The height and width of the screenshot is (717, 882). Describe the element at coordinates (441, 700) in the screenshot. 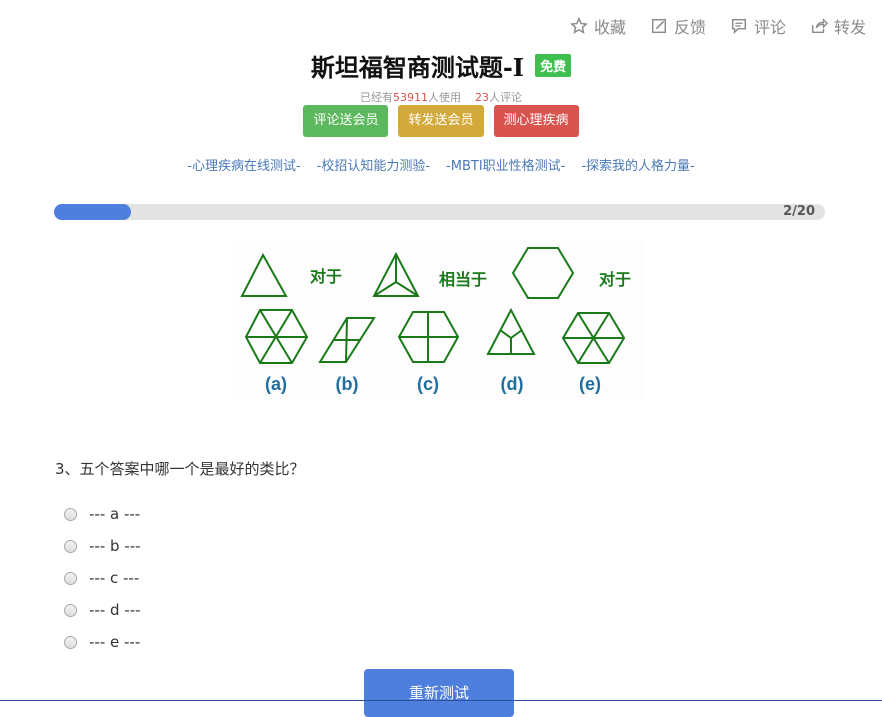

I see `bottom-divider` at that location.